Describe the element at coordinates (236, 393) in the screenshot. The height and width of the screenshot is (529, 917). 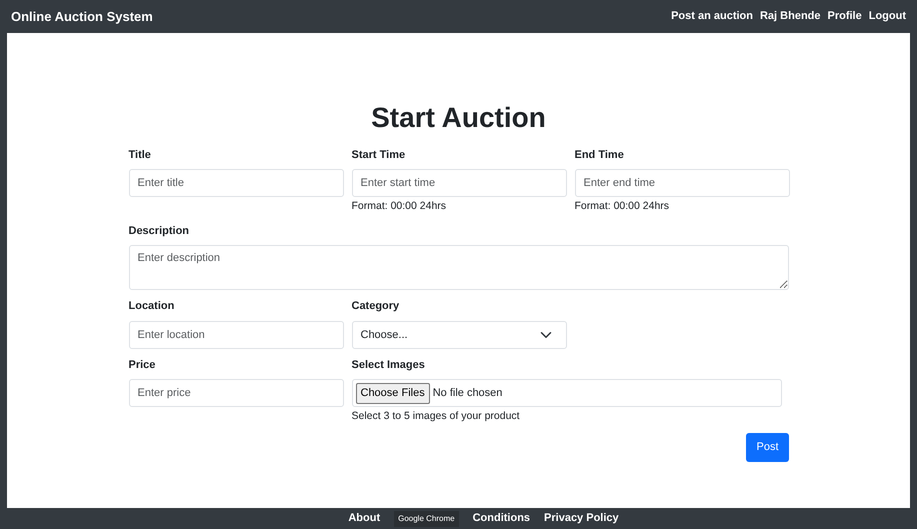
I see `input-field: Enter price` at that location.